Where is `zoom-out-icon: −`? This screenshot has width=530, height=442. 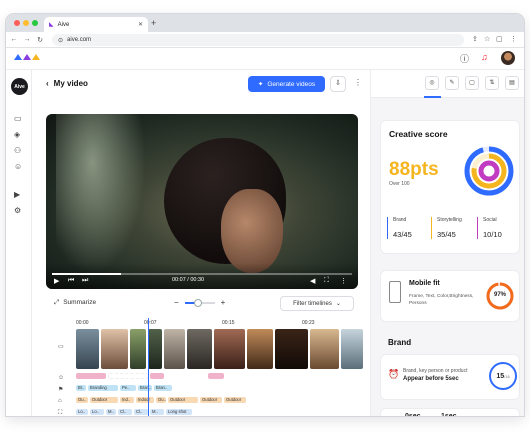
zoom-out-icon: − is located at coordinates (176, 302).